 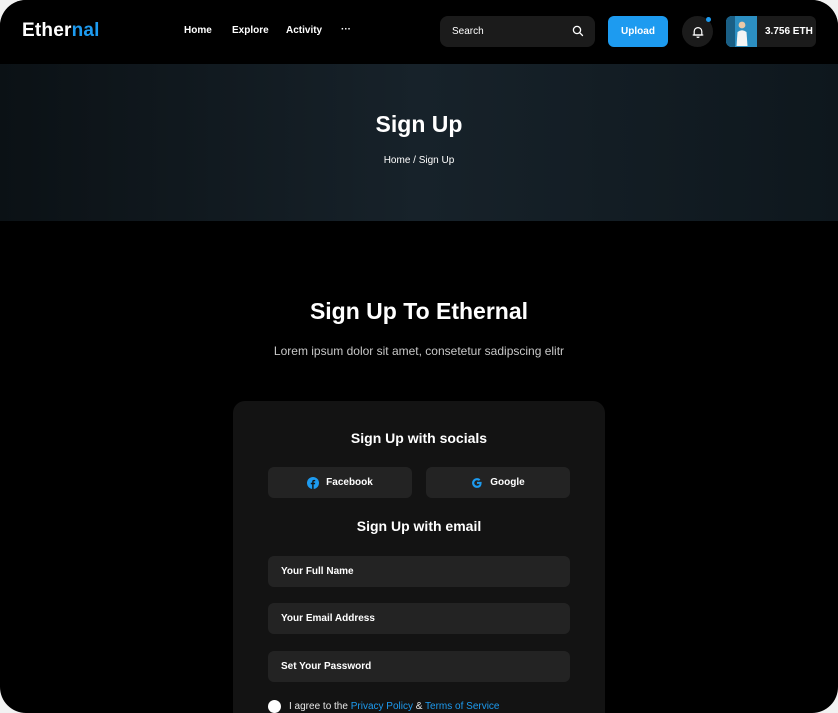 I want to click on email-field, so click(x=419, y=618).